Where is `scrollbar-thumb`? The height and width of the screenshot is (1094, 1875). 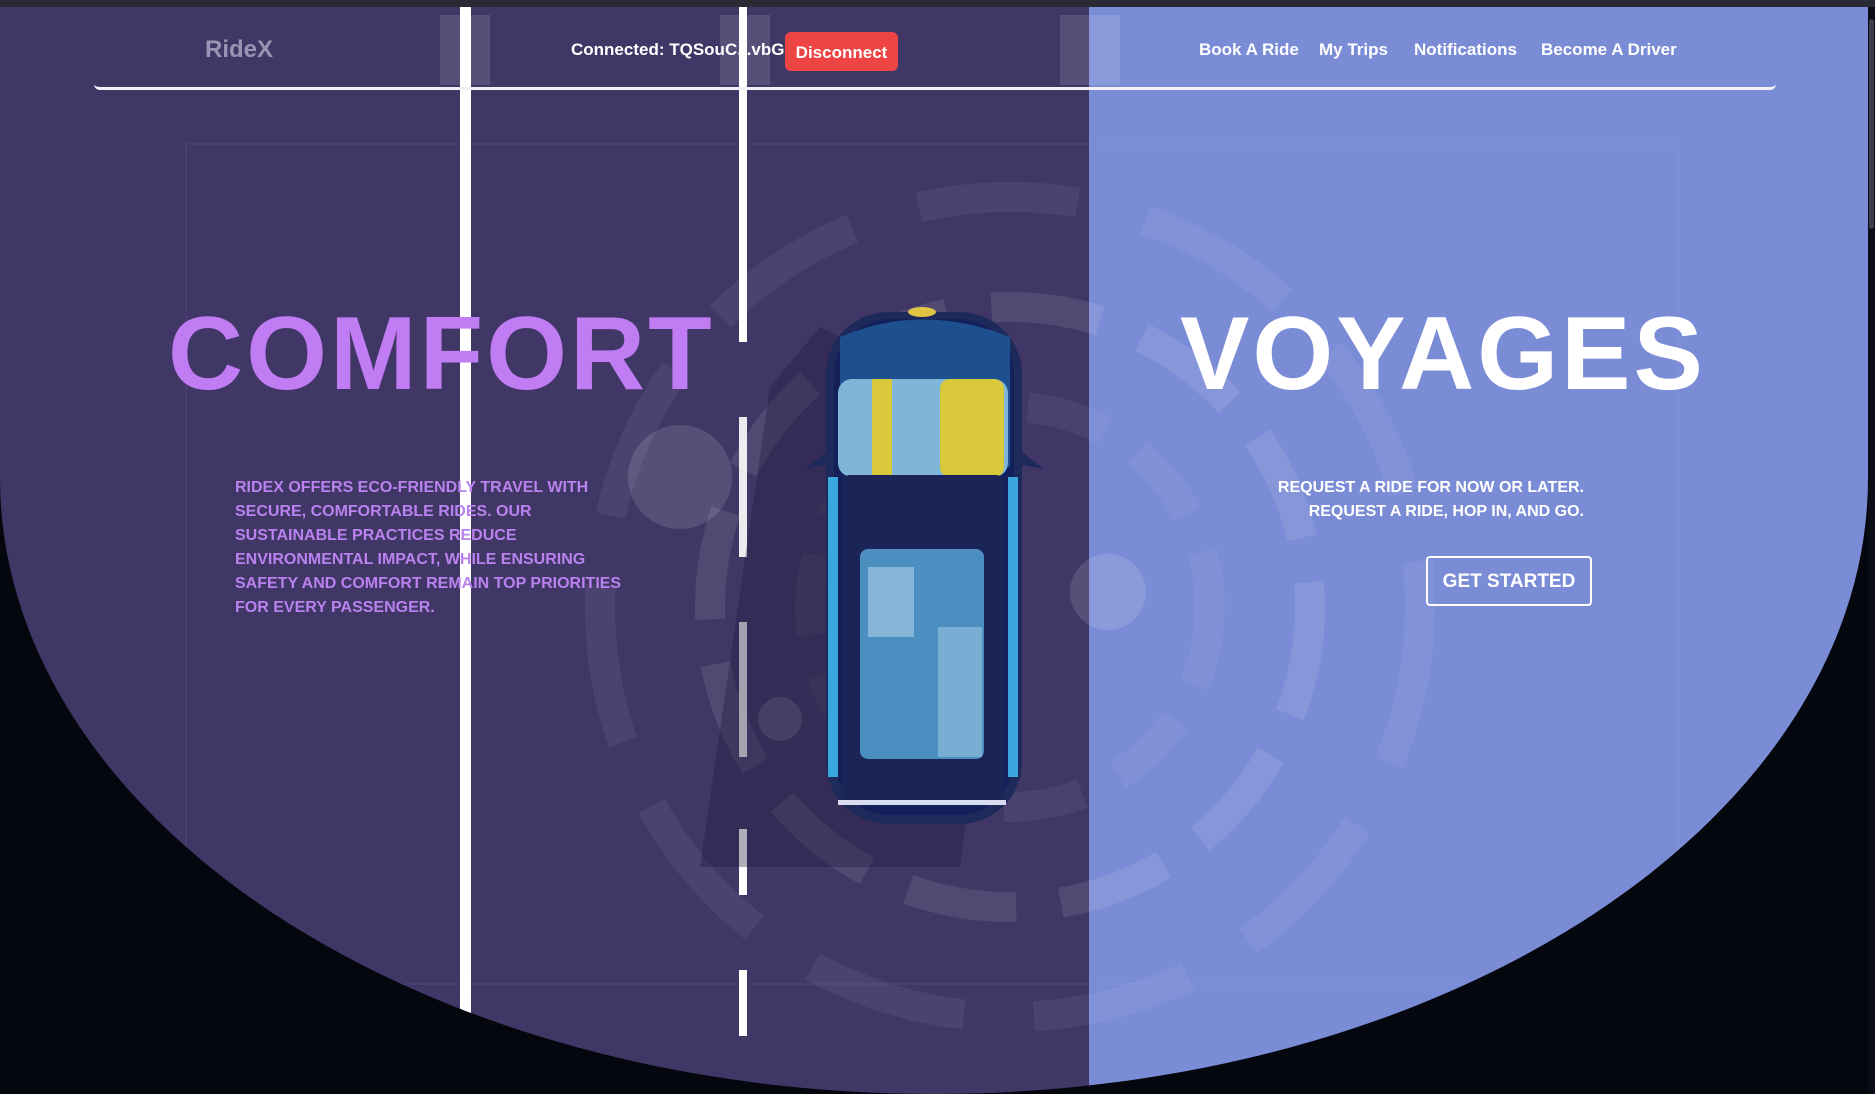 scrollbar-thumb is located at coordinates (1871, 124).